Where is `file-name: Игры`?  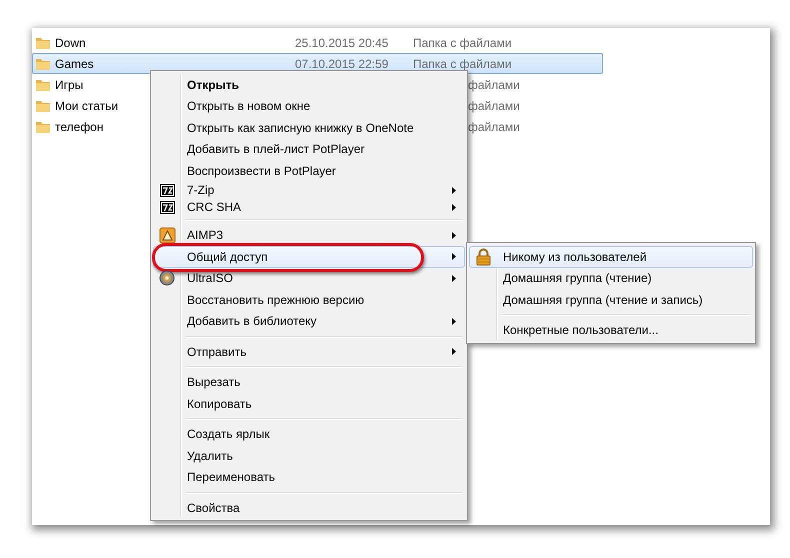 file-name: Игры is located at coordinates (69, 85).